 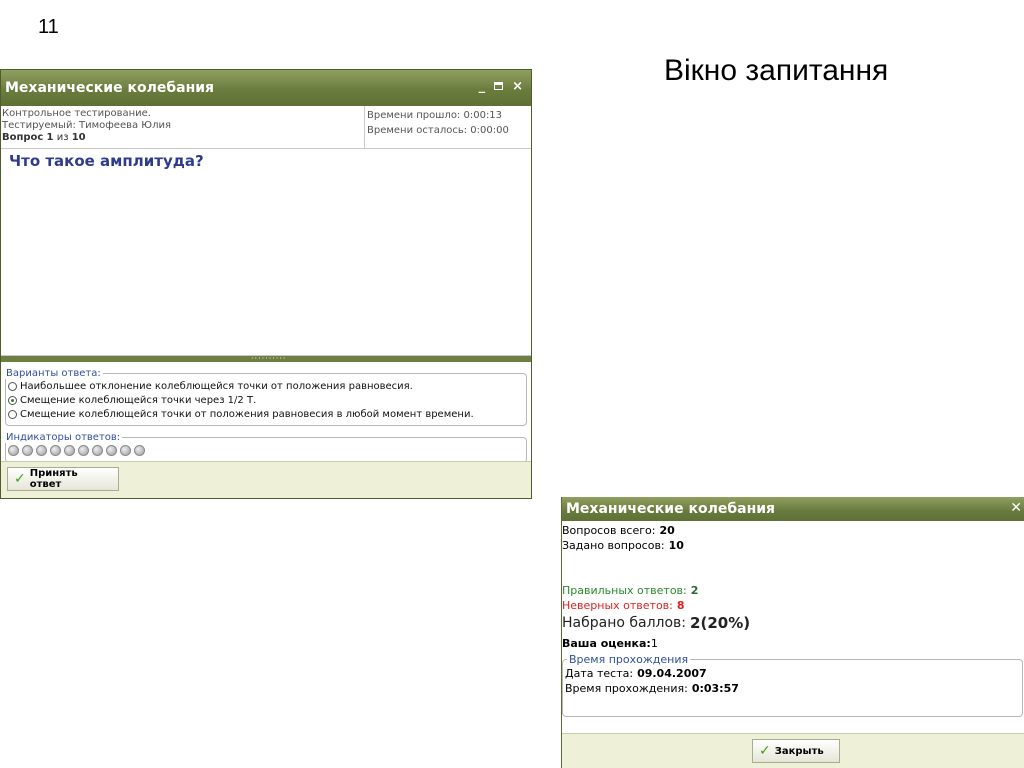 I want to click on question-current: 1, so click(x=50, y=137).